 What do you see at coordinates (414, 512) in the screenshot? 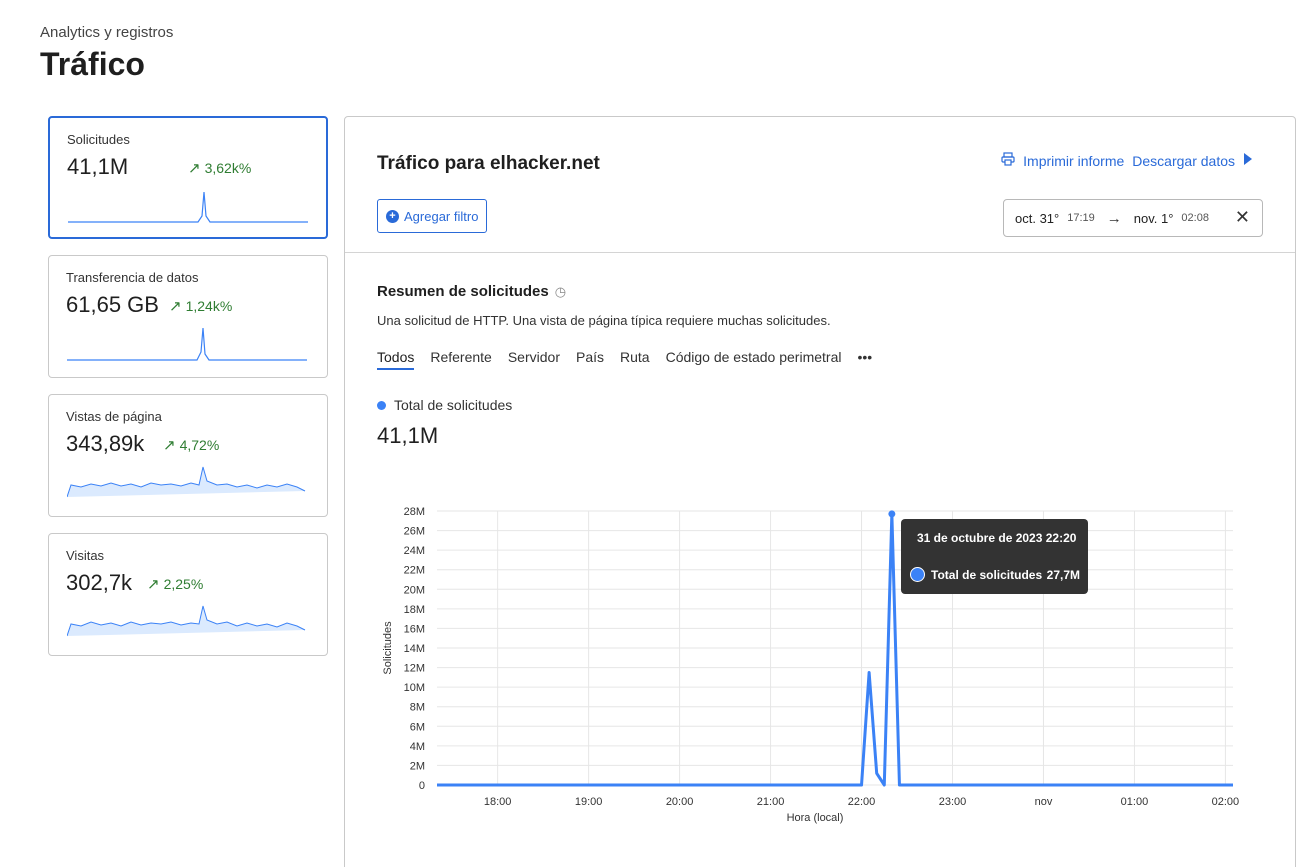
I see `y-tick-label: 28M` at bounding box center [414, 512].